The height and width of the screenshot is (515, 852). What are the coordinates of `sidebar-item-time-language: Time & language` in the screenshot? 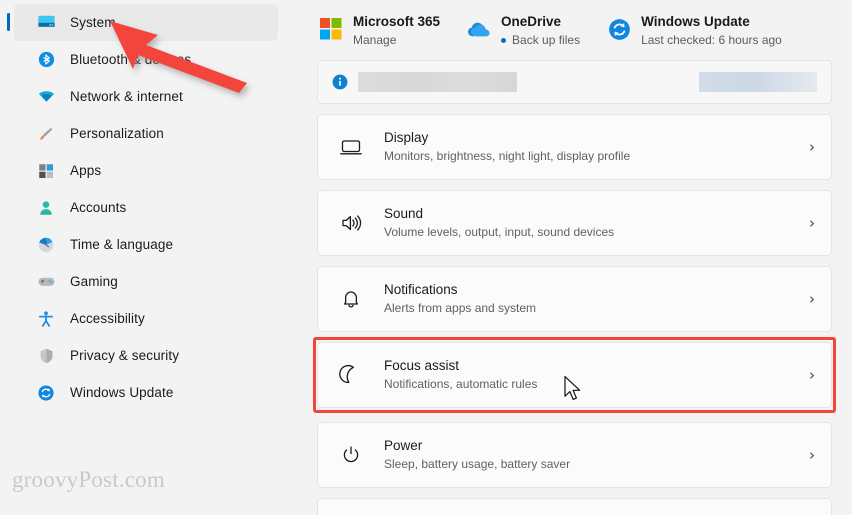 It's located at (146, 244).